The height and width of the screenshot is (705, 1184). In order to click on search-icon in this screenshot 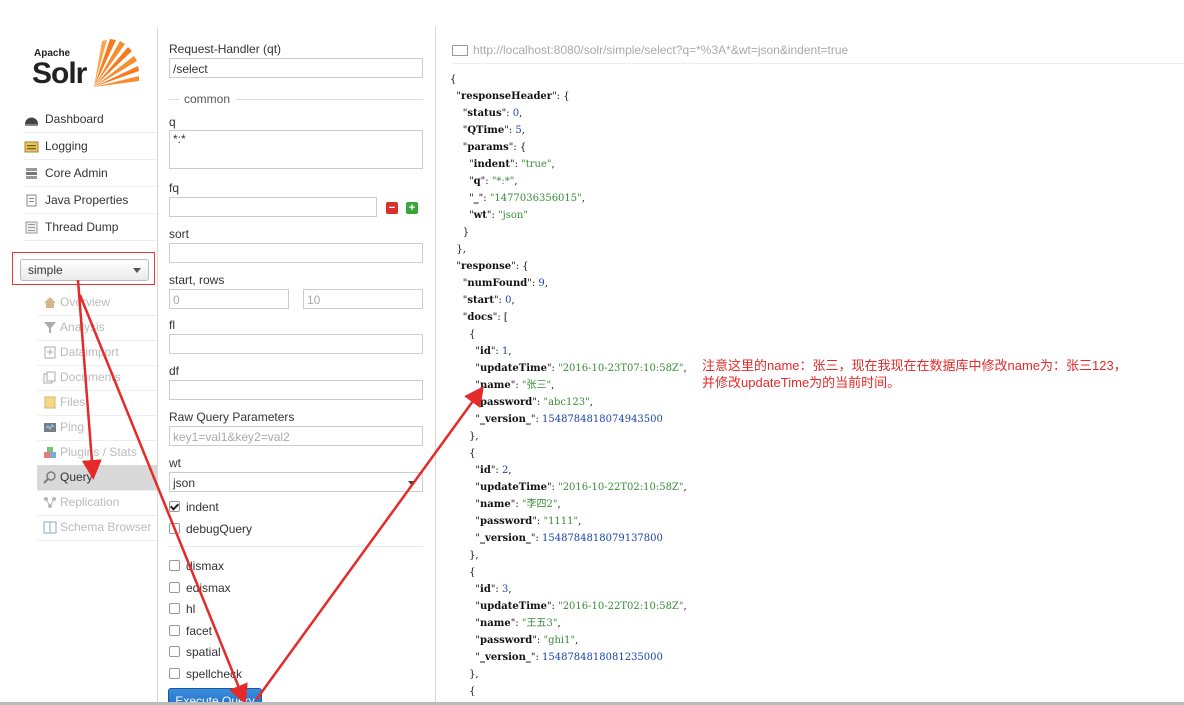, I will do `click(49, 478)`.